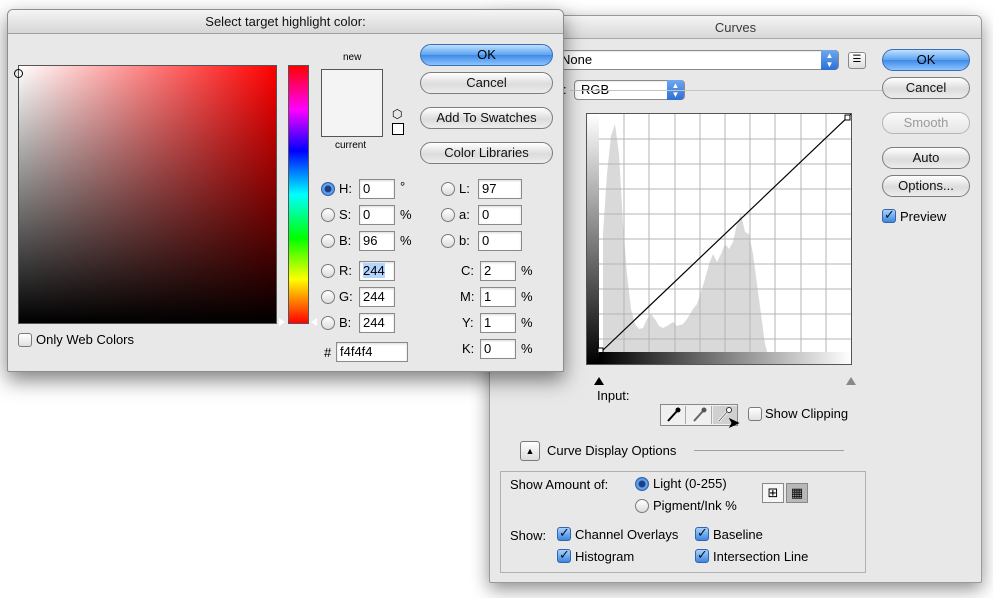  What do you see at coordinates (769, 450) in the screenshot?
I see `divider` at bounding box center [769, 450].